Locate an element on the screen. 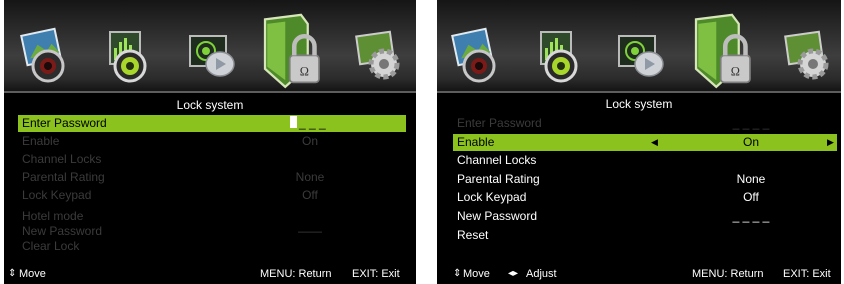 The image size is (844, 284). left-arrow-icon: ◀ is located at coordinates (654, 142).